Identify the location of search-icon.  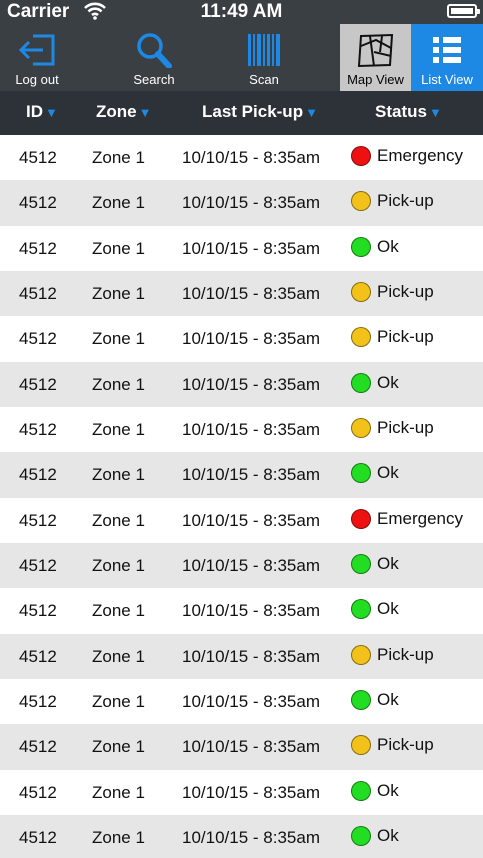
(154, 50).